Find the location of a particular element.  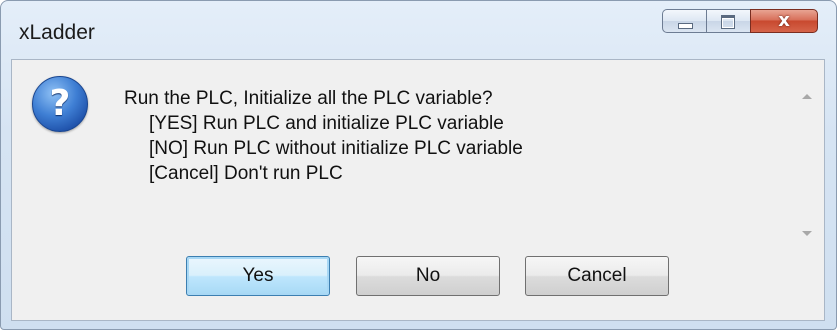

no-button: No is located at coordinates (428, 276).